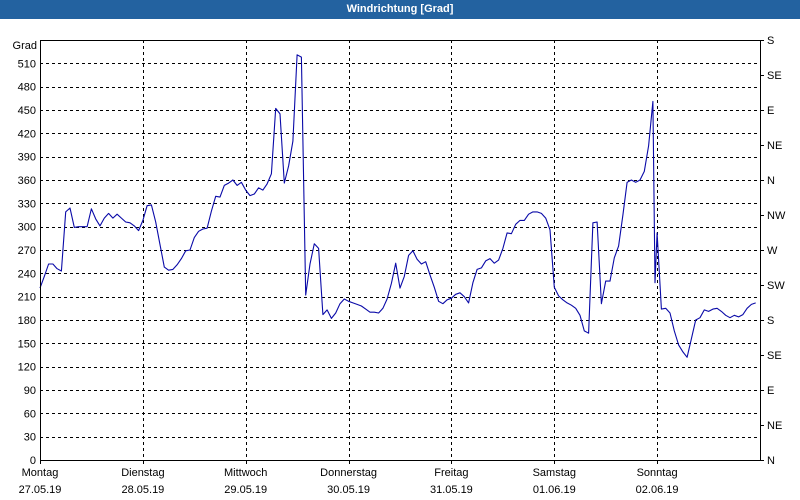 The width and height of the screenshot is (800, 500). Describe the element at coordinates (27, 204) in the screenshot. I see `y-tick-label: 330` at that location.